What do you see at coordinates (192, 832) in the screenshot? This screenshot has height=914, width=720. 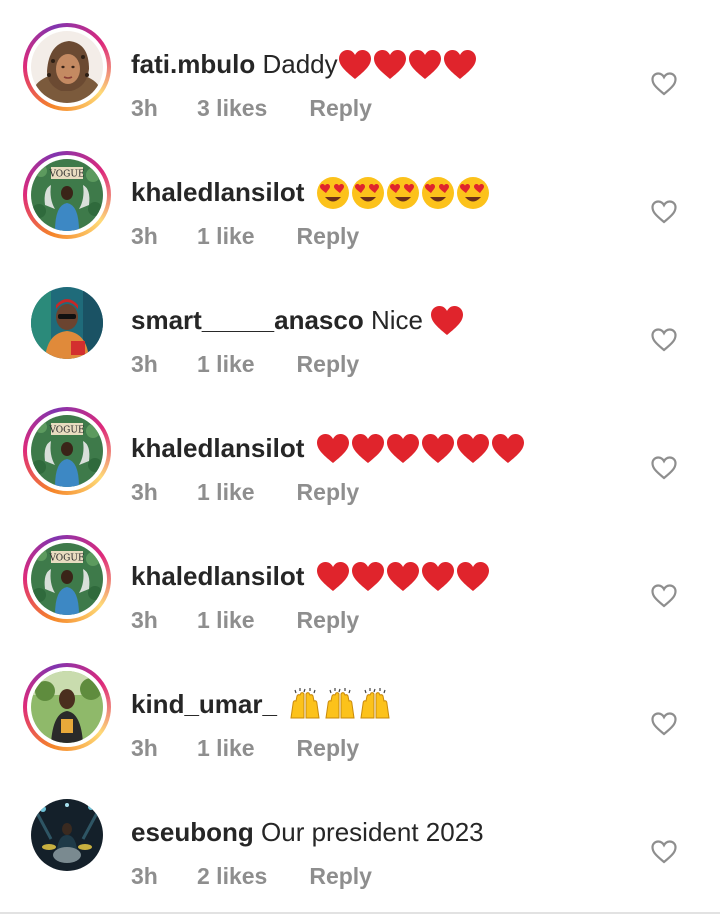 I see `comment-username: eseubong` at bounding box center [192, 832].